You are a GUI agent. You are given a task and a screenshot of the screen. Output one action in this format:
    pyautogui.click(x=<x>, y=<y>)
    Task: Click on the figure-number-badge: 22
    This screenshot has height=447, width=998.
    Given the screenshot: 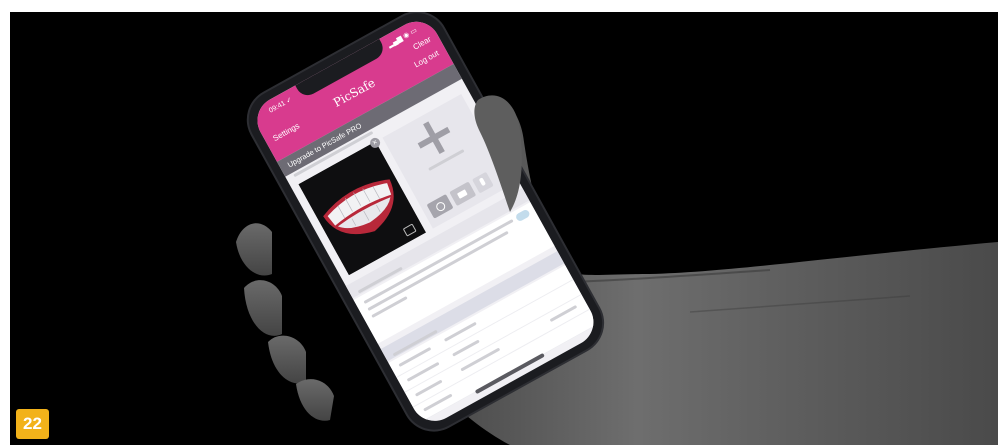 What is the action you would take?
    pyautogui.click(x=32, y=424)
    